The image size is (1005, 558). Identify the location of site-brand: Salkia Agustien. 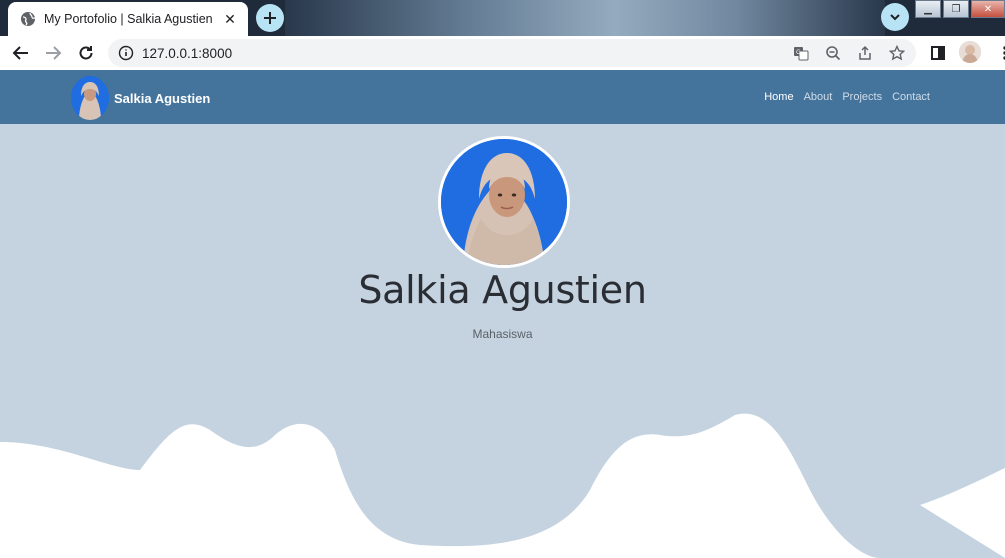
(140, 98).